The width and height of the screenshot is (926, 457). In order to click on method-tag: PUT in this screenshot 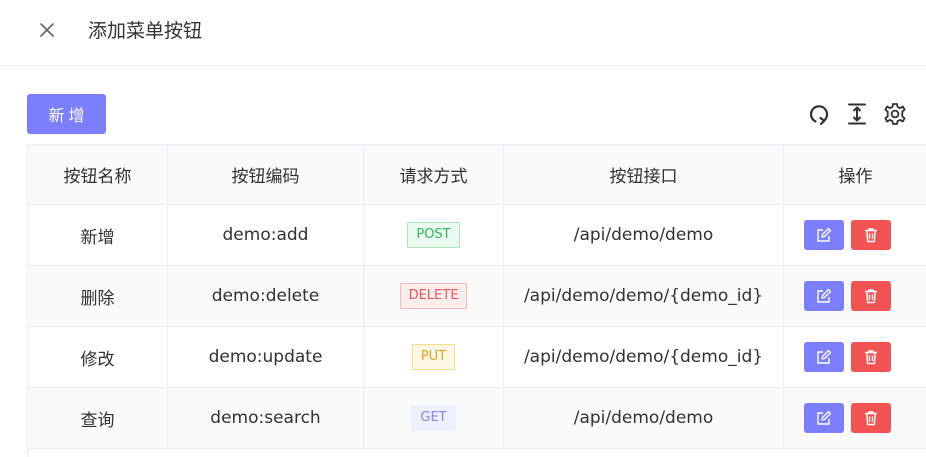, I will do `click(433, 357)`.